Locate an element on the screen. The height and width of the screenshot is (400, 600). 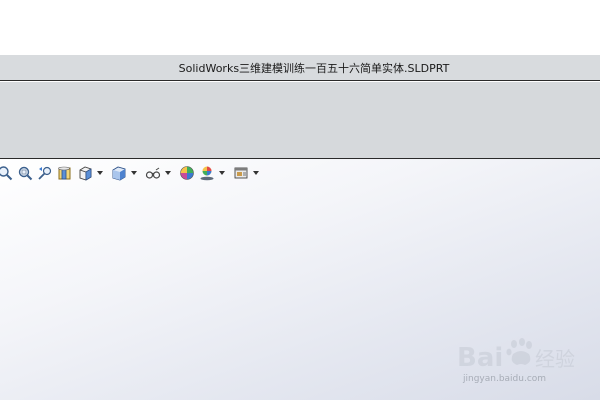
view-orientation-icon is located at coordinates (85, 173).